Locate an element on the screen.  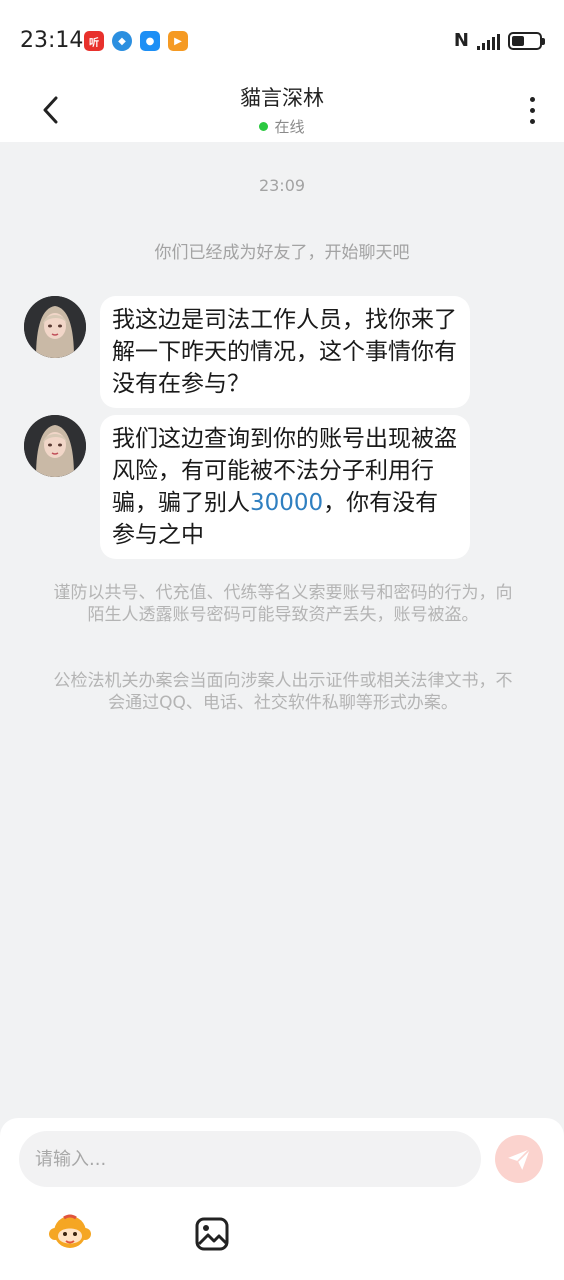
message-input-box is located at coordinates (250, 1159).